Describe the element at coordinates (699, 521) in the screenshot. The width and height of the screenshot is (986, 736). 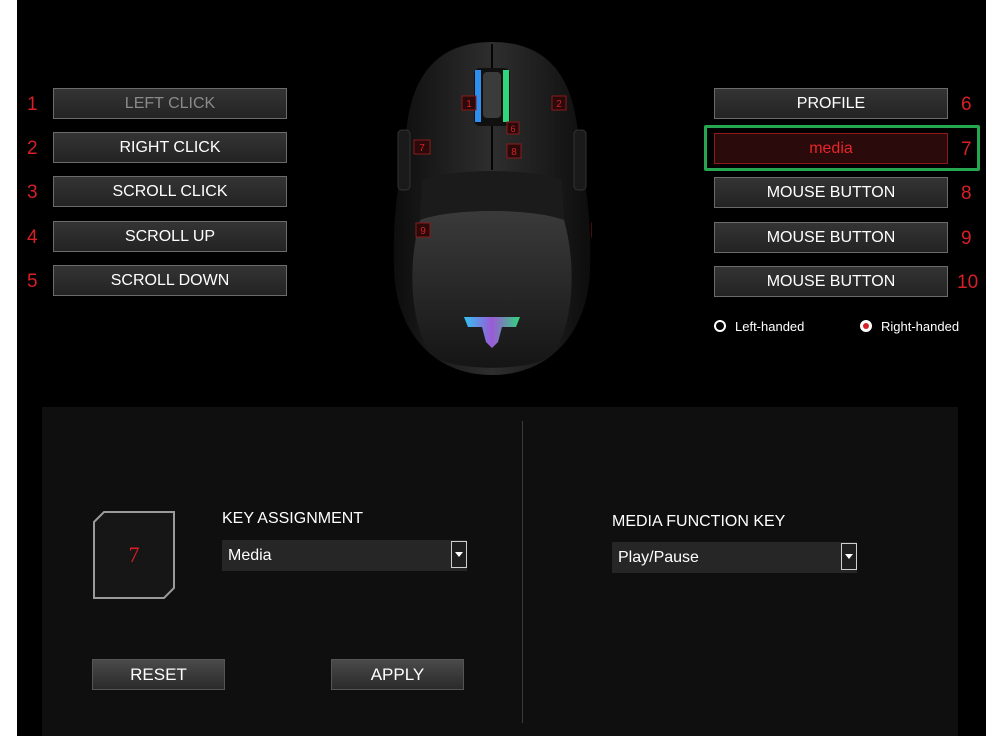
I see `media-function-key-label: MEDIA FUNCTION KEY` at that location.